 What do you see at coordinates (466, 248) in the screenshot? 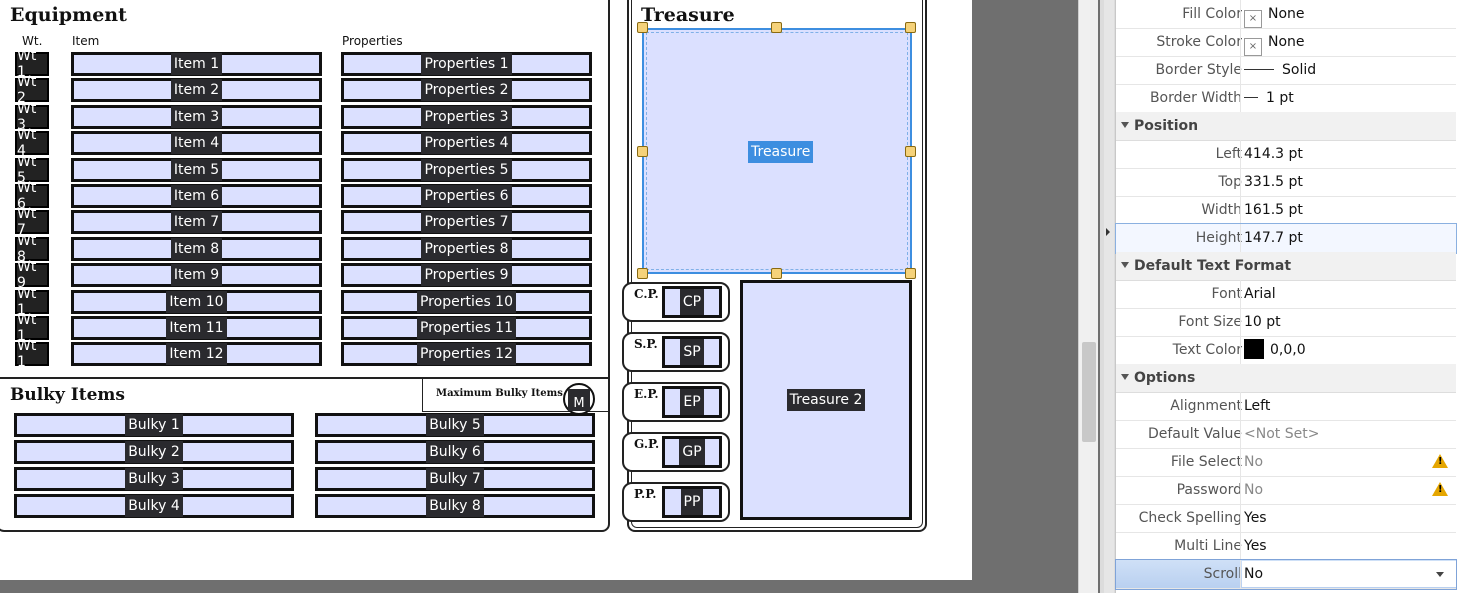
I see `properties-field: Properties 8` at bounding box center [466, 248].